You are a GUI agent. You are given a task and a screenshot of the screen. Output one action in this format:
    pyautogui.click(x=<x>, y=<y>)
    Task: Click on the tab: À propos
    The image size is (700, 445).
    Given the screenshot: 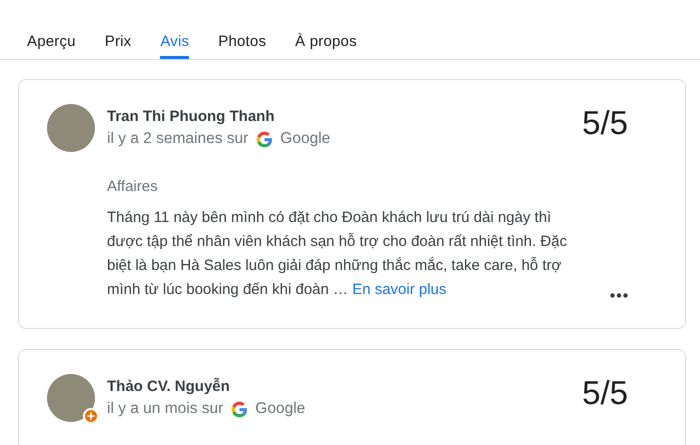 What is the action you would take?
    pyautogui.click(x=326, y=40)
    